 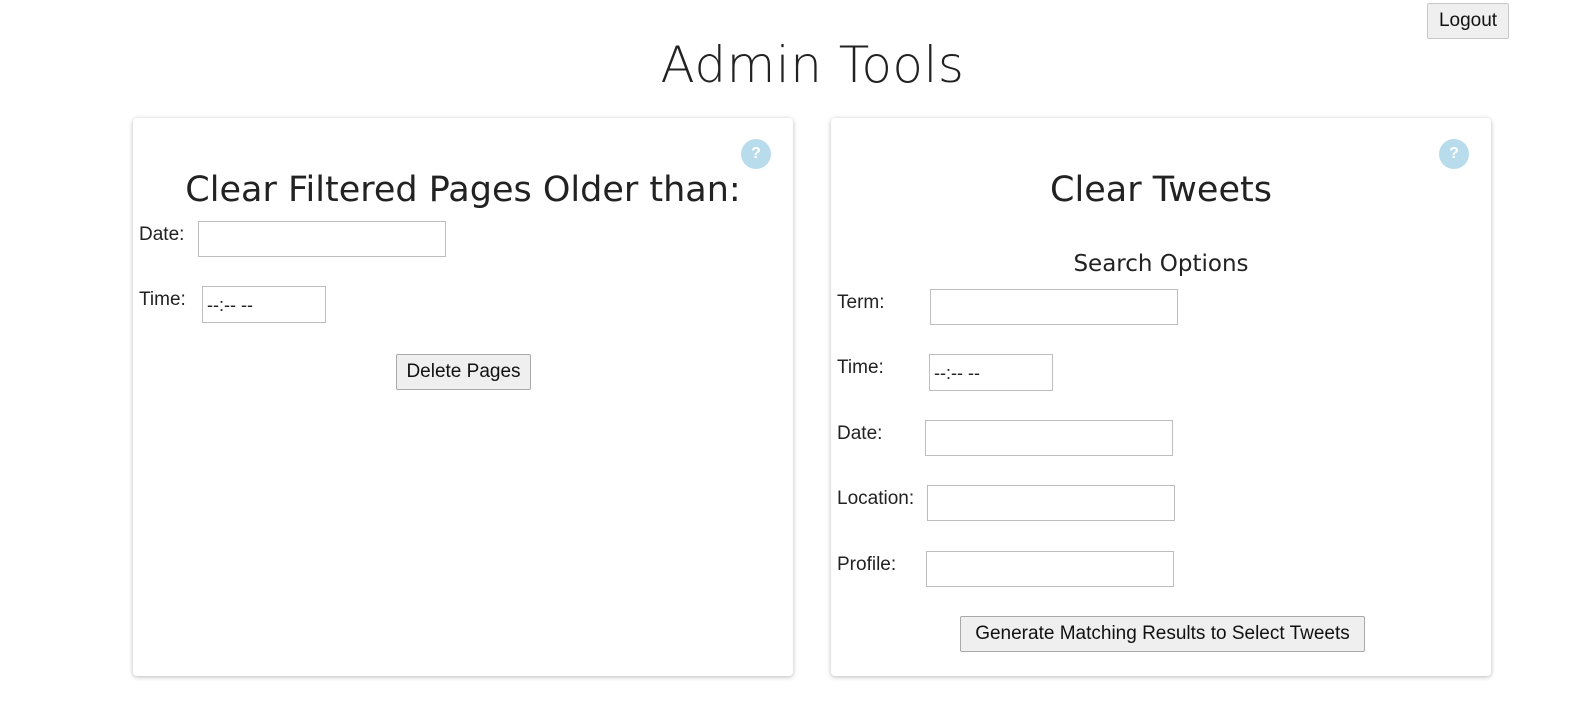 I want to click on location-field, so click(x=1051, y=503).